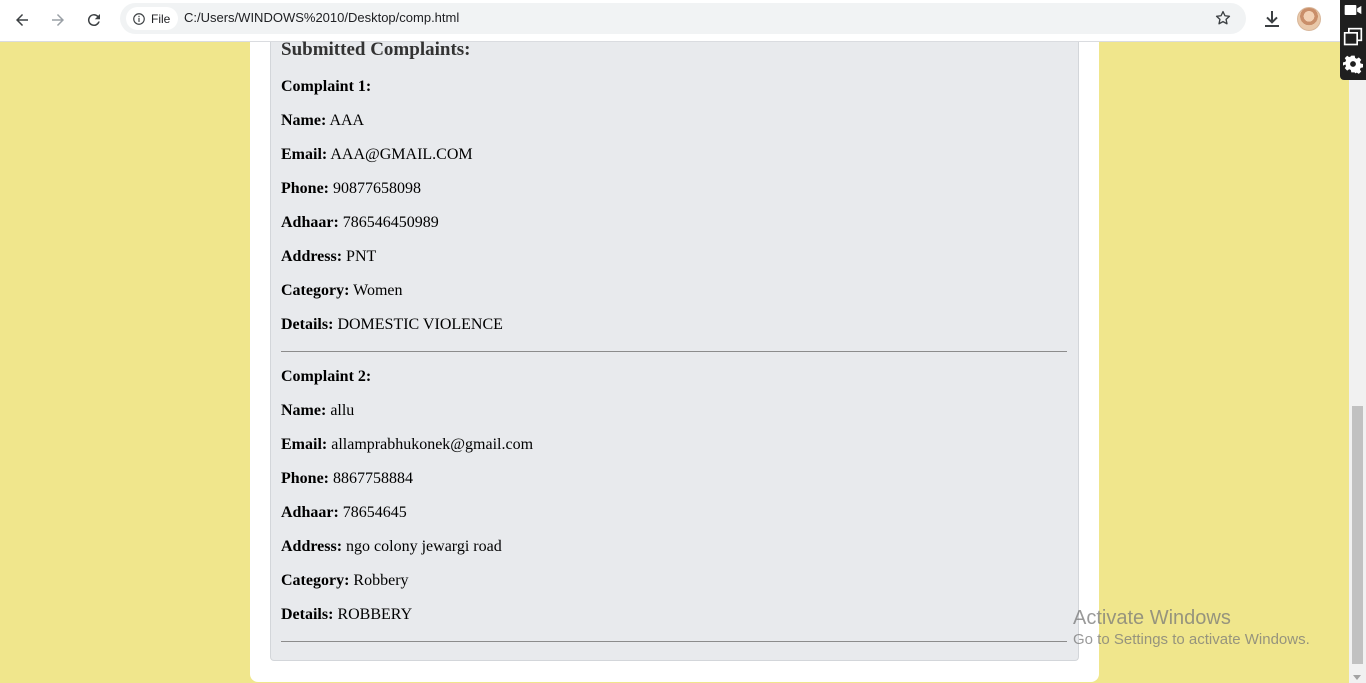 The image size is (1366, 683). I want to click on field-value: Women, so click(378, 290).